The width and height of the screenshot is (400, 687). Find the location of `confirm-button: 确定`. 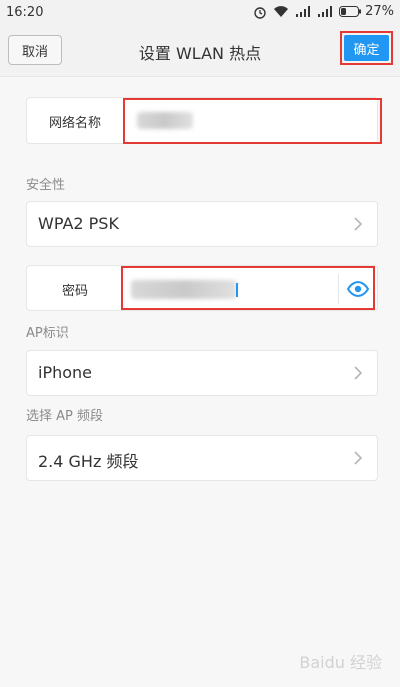

confirm-button: 确定 is located at coordinates (366, 48).